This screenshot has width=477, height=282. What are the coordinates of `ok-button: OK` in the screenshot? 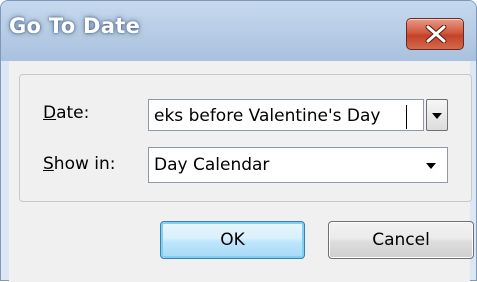 It's located at (232, 240).